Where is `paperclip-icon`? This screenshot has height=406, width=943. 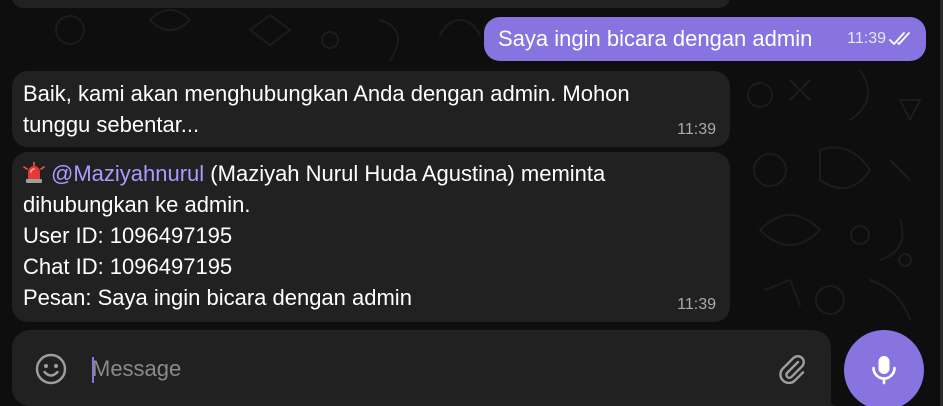
paperclip-icon is located at coordinates (791, 369).